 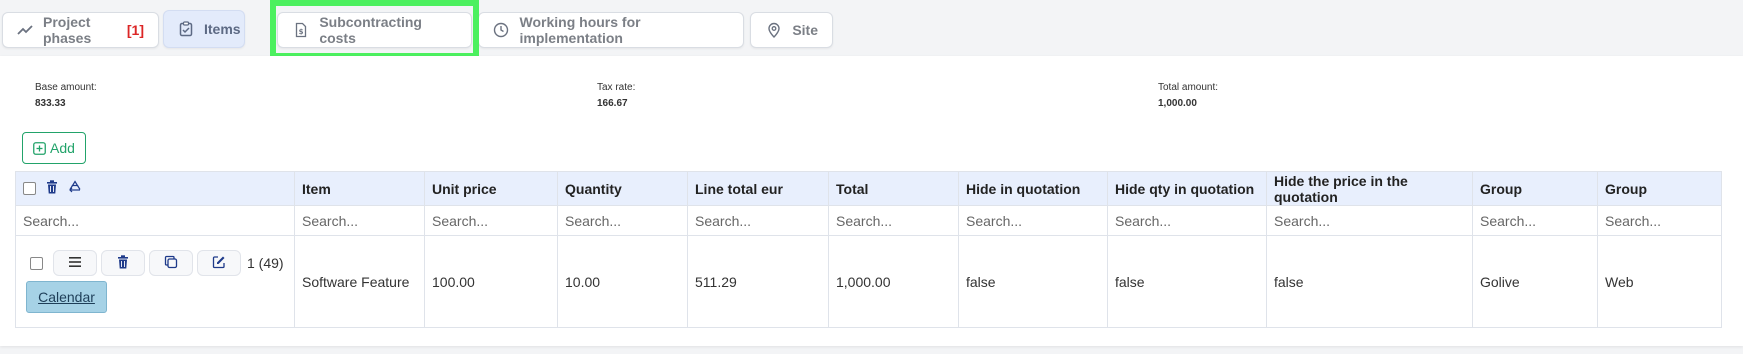 I want to click on column-header-line-total-eur: Line total eur, so click(x=758, y=188).